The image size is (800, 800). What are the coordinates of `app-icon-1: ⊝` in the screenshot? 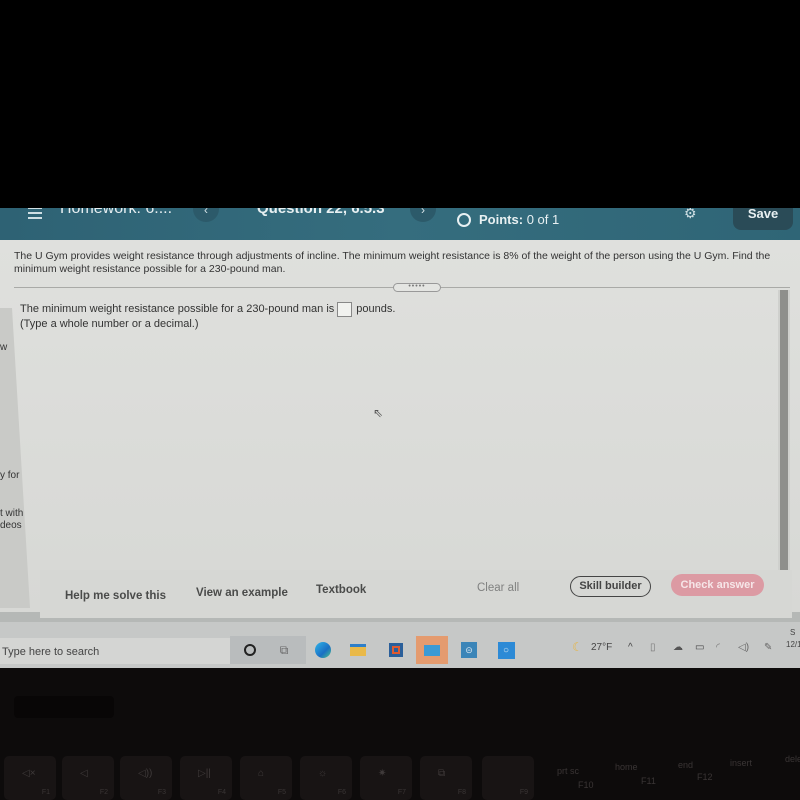 It's located at (469, 650).